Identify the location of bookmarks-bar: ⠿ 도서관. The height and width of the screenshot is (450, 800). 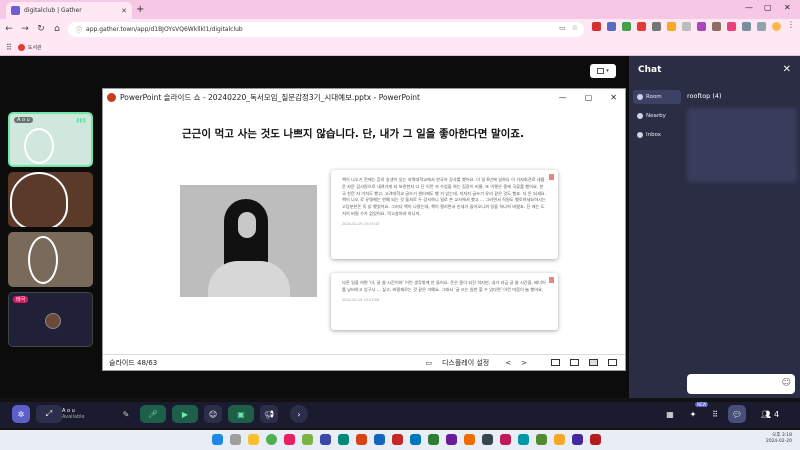
(400, 47).